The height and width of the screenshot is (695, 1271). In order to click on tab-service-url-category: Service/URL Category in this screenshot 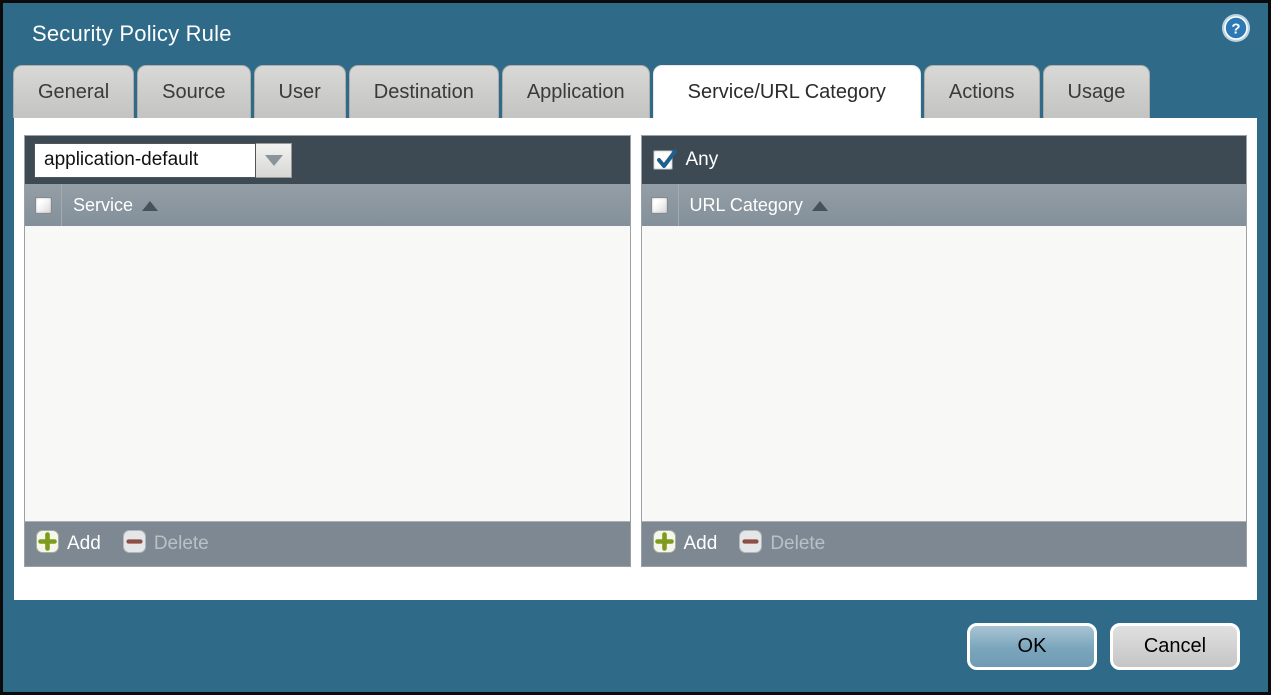, I will do `click(786, 91)`.